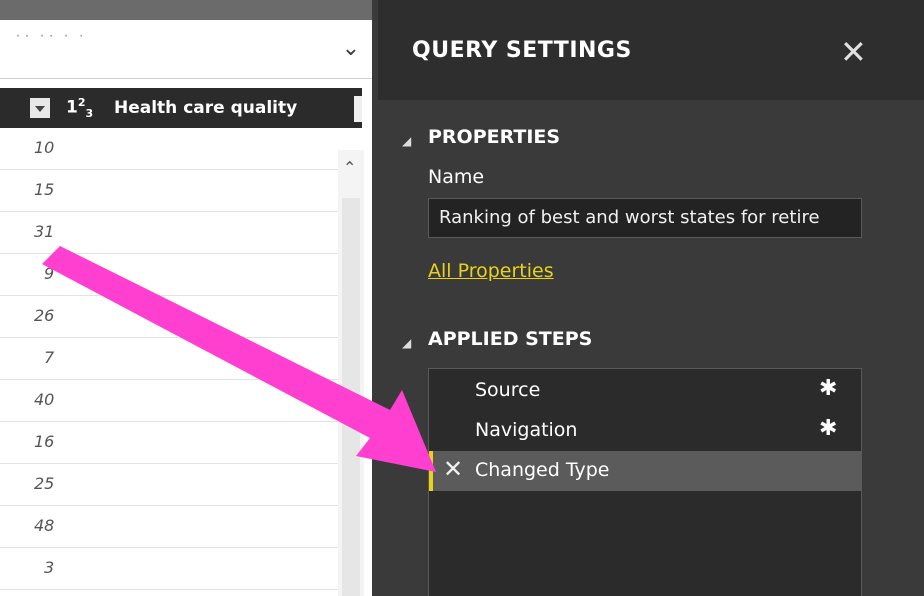 This screenshot has height=596, width=924. Describe the element at coordinates (189, 10) in the screenshot. I see `top-strip` at that location.